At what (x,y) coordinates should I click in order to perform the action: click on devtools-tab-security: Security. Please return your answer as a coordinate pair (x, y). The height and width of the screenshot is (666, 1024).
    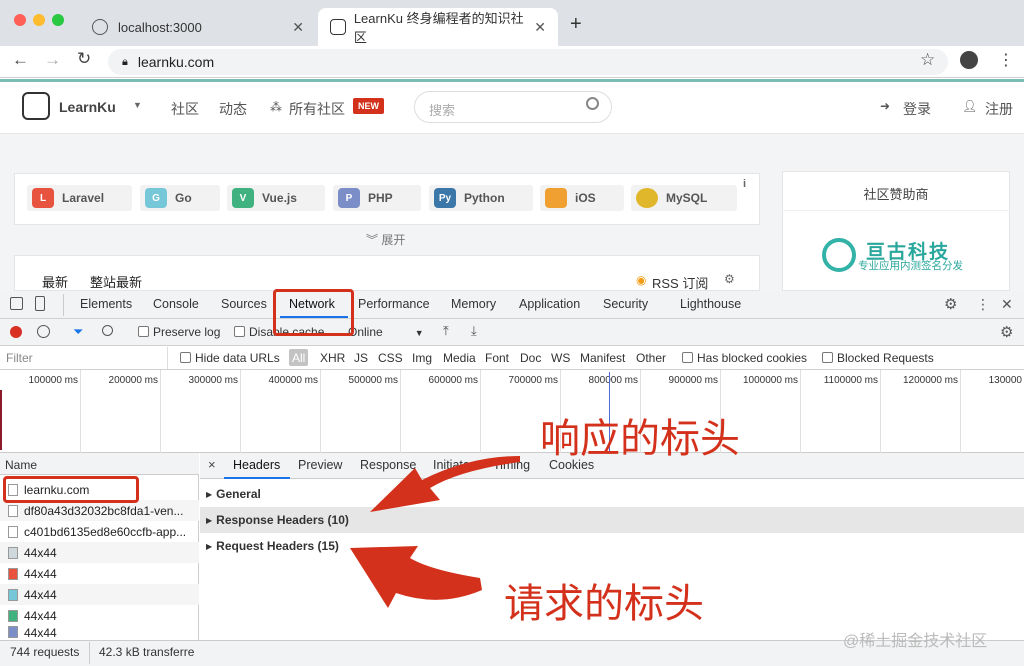
    Looking at the image, I should click on (625, 304).